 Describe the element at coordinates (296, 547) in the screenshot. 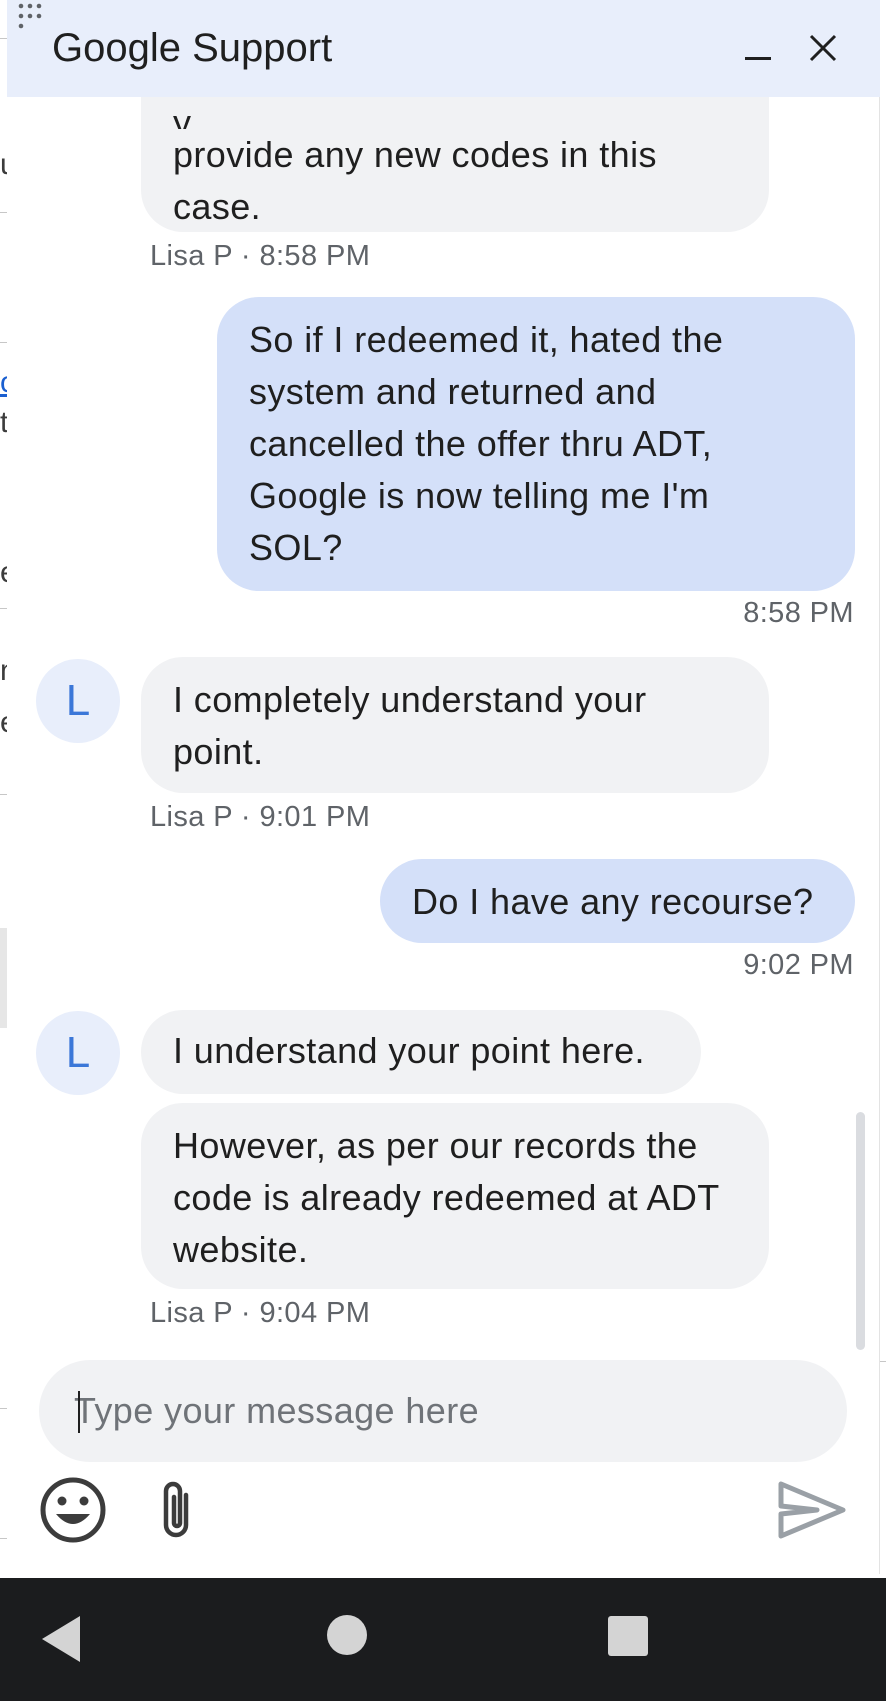

I see `message-line: SOL?` at that location.